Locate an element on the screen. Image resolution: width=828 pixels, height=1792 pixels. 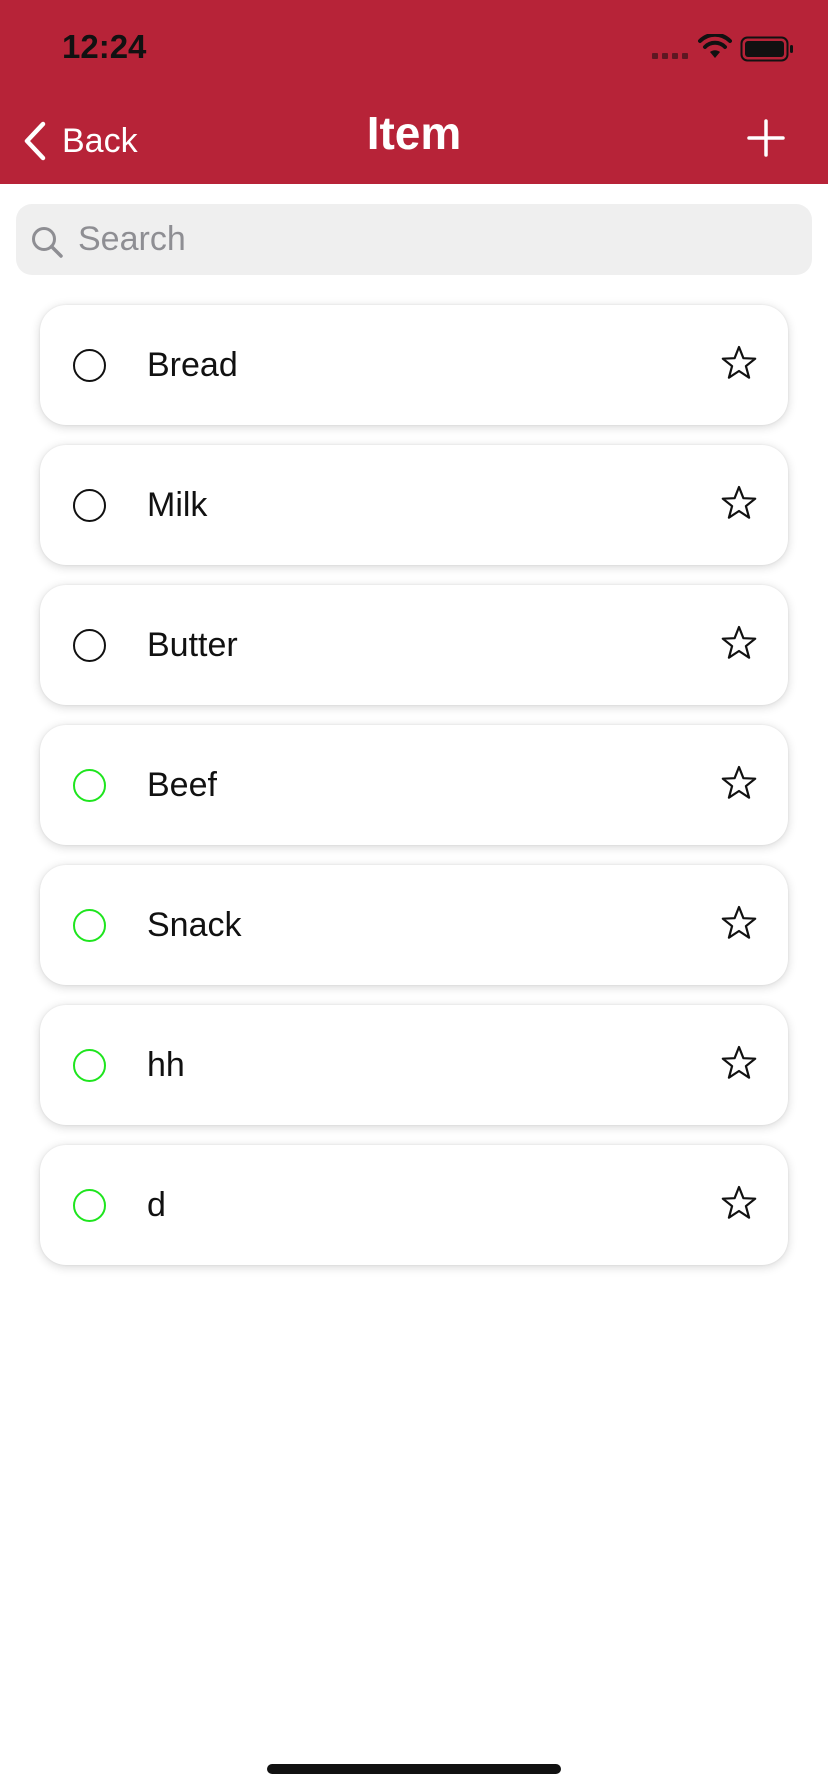
list-item: Butter is located at coordinates (414, 645).